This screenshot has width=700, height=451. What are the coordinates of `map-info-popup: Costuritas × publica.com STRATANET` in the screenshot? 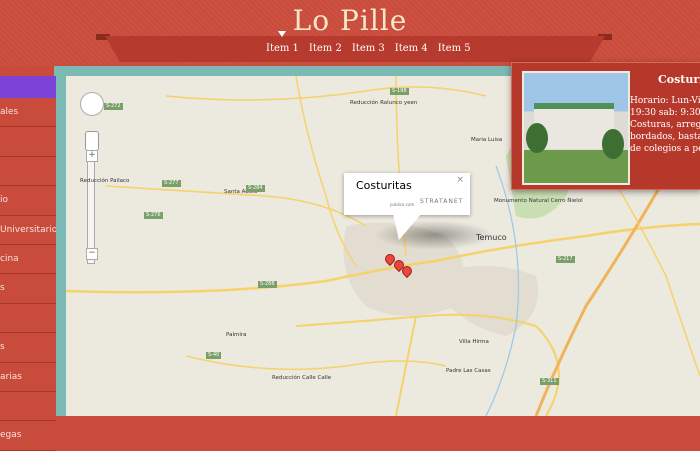 It's located at (407, 194).